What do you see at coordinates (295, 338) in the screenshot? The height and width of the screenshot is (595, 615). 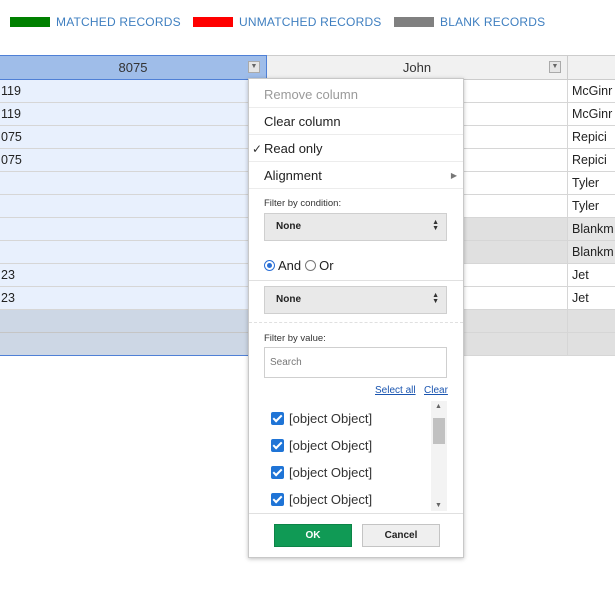 I see `filter-by-value-label: Filter by value:` at bounding box center [295, 338].